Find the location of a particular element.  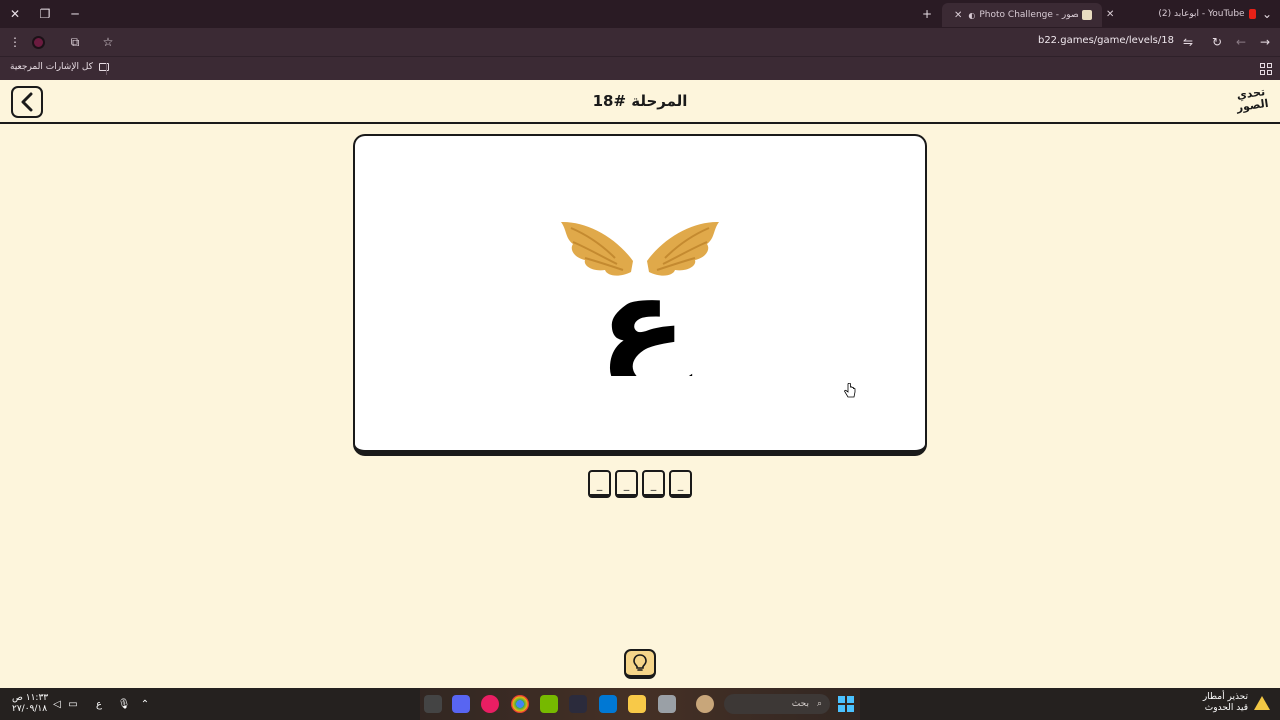

network-icon: ▭ is located at coordinates (73, 704).